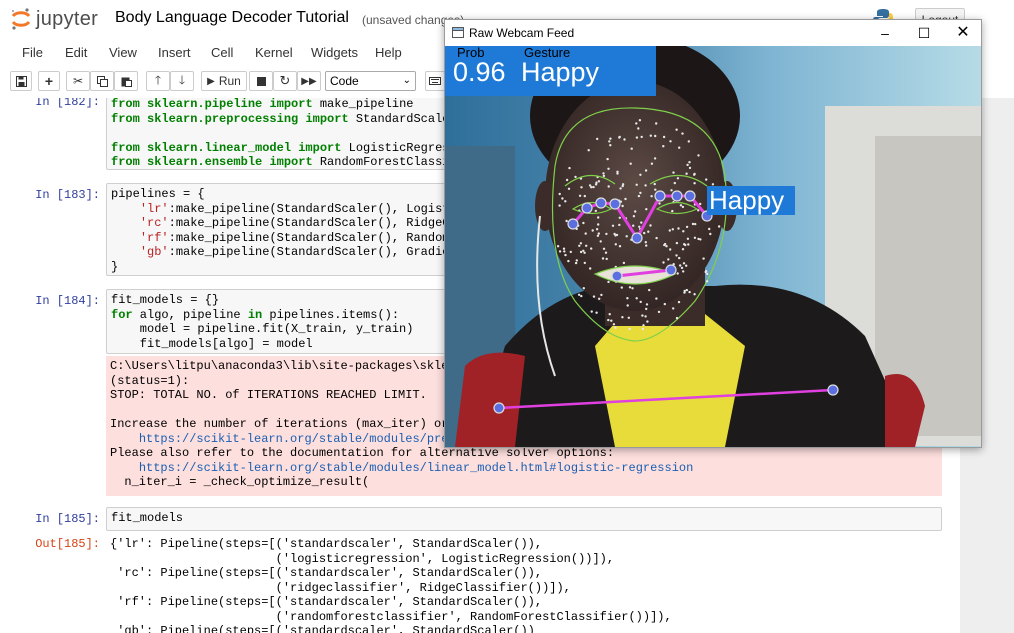  Describe the element at coordinates (388, 52) in the screenshot. I see `menu-help: Help` at that location.